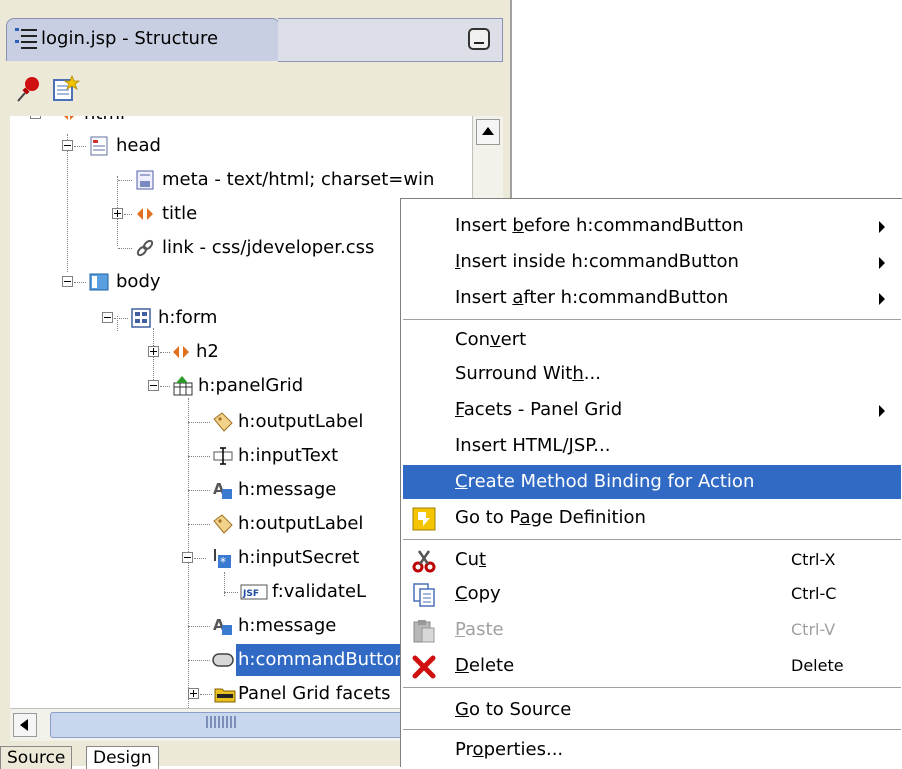 Image resolution: width=902 pixels, height=769 pixels. I want to click on menu-insert-after: Insert after h:commandButton, so click(652, 298).